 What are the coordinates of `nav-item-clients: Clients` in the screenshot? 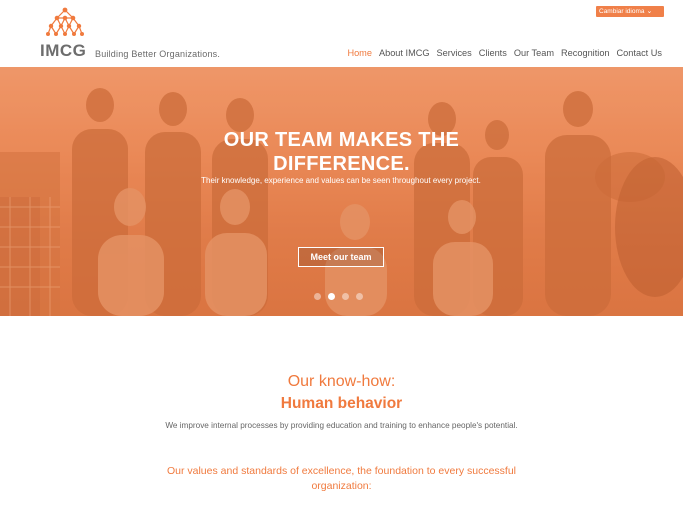 It's located at (493, 53).